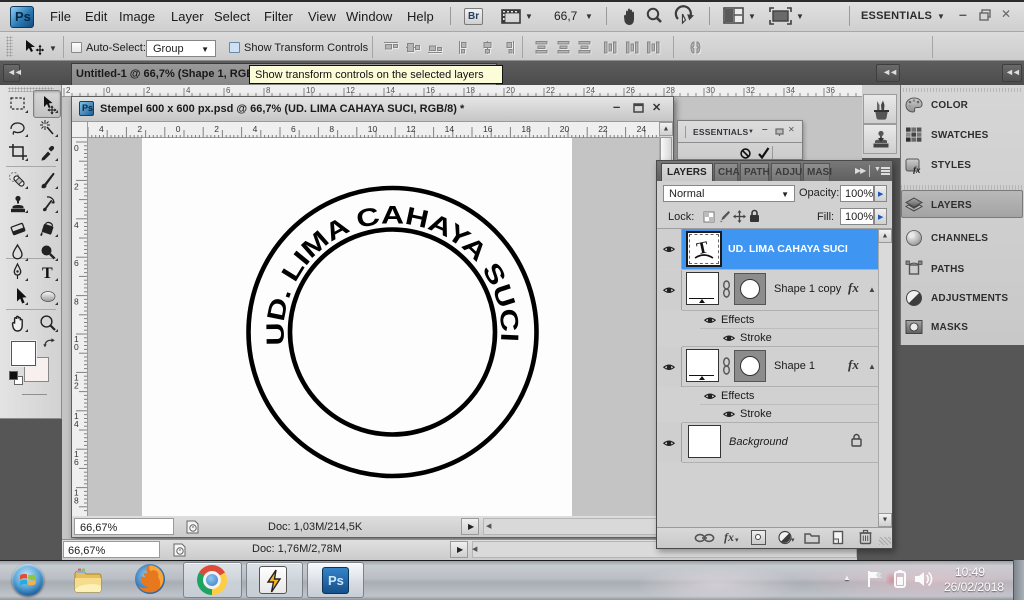  Describe the element at coordinates (670, 90) in the screenshot. I see `svg-text: 28` at that location.